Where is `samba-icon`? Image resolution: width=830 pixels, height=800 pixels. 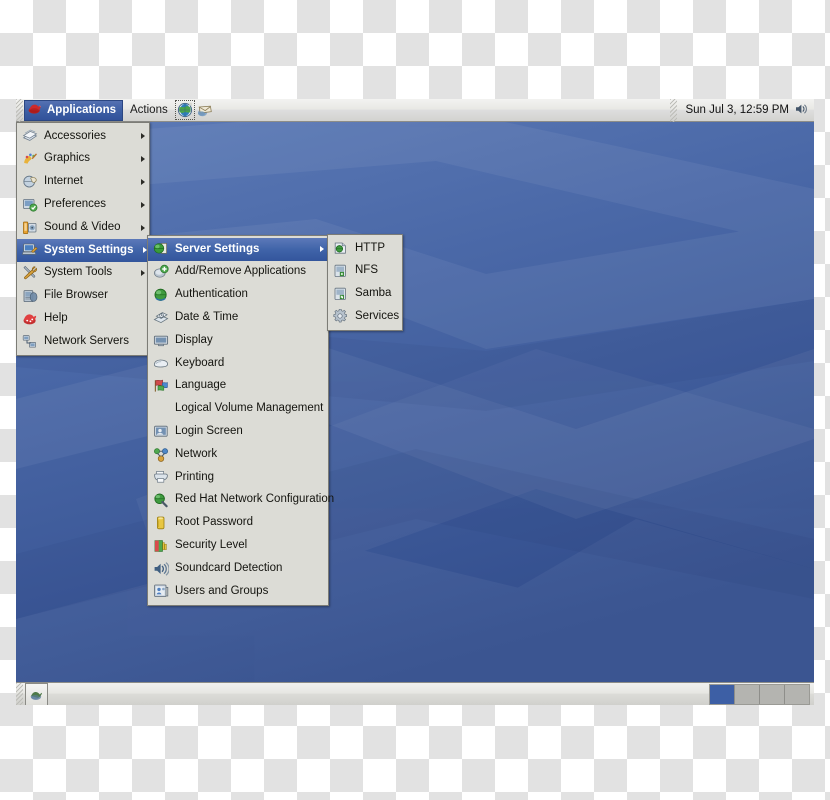 samba-icon is located at coordinates (340, 293).